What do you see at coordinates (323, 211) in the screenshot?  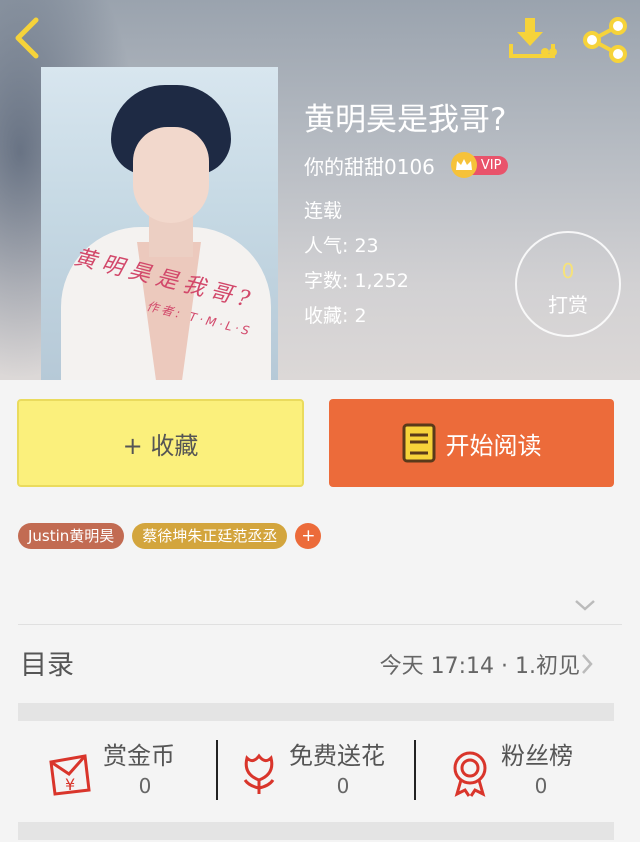 I see `serial-status: 连载` at bounding box center [323, 211].